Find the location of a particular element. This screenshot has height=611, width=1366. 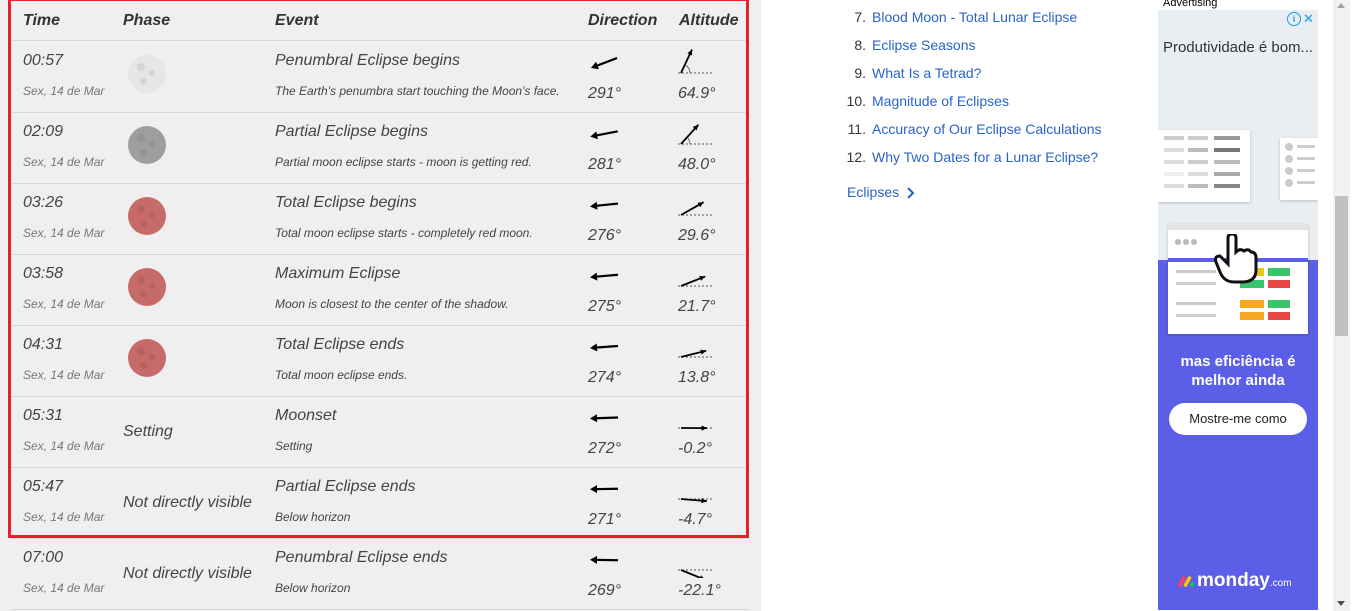

event-name: Partial Eclipse begins is located at coordinates (351, 131).